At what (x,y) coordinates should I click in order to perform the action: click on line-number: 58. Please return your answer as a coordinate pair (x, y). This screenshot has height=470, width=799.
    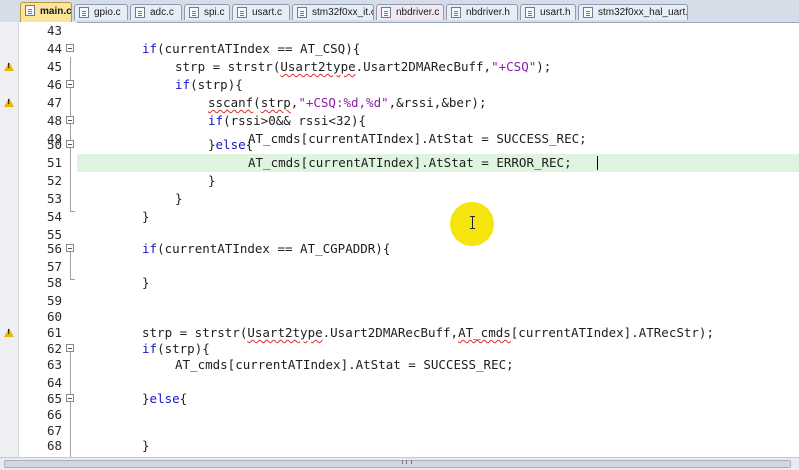
    Looking at the image, I should click on (54, 282).